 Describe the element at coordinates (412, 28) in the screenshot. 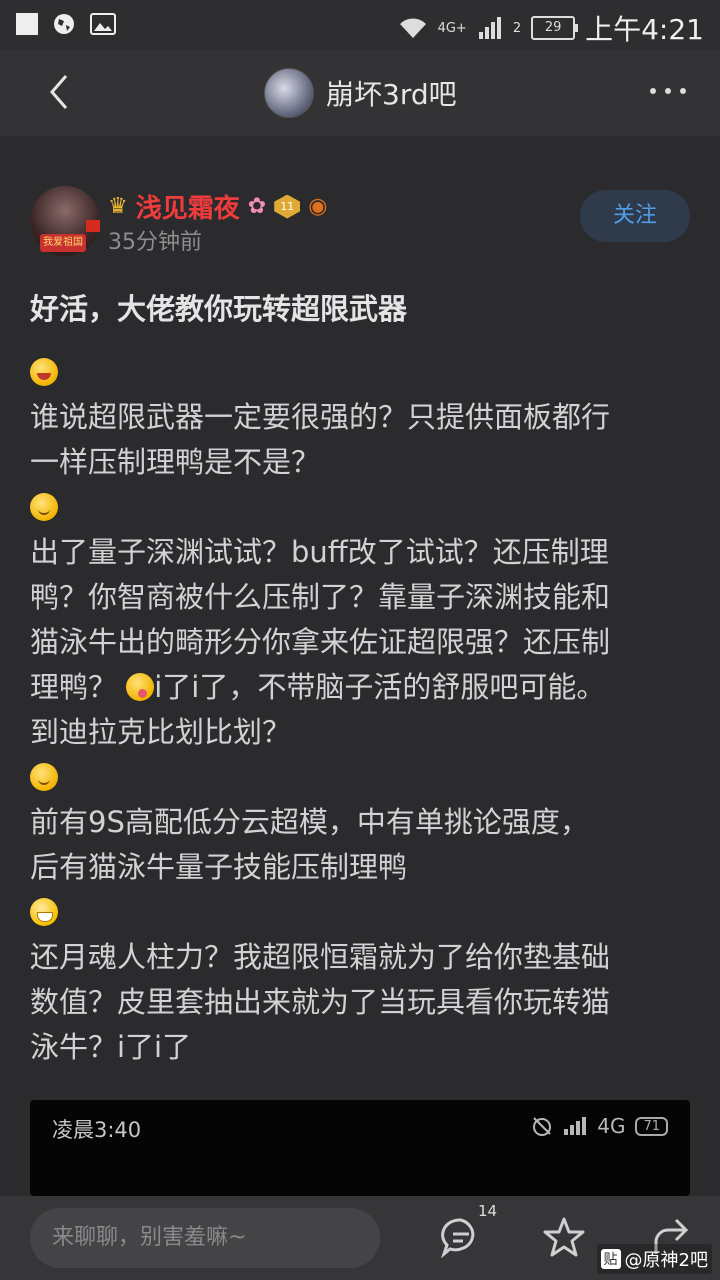

I see `wifi-icon` at that location.